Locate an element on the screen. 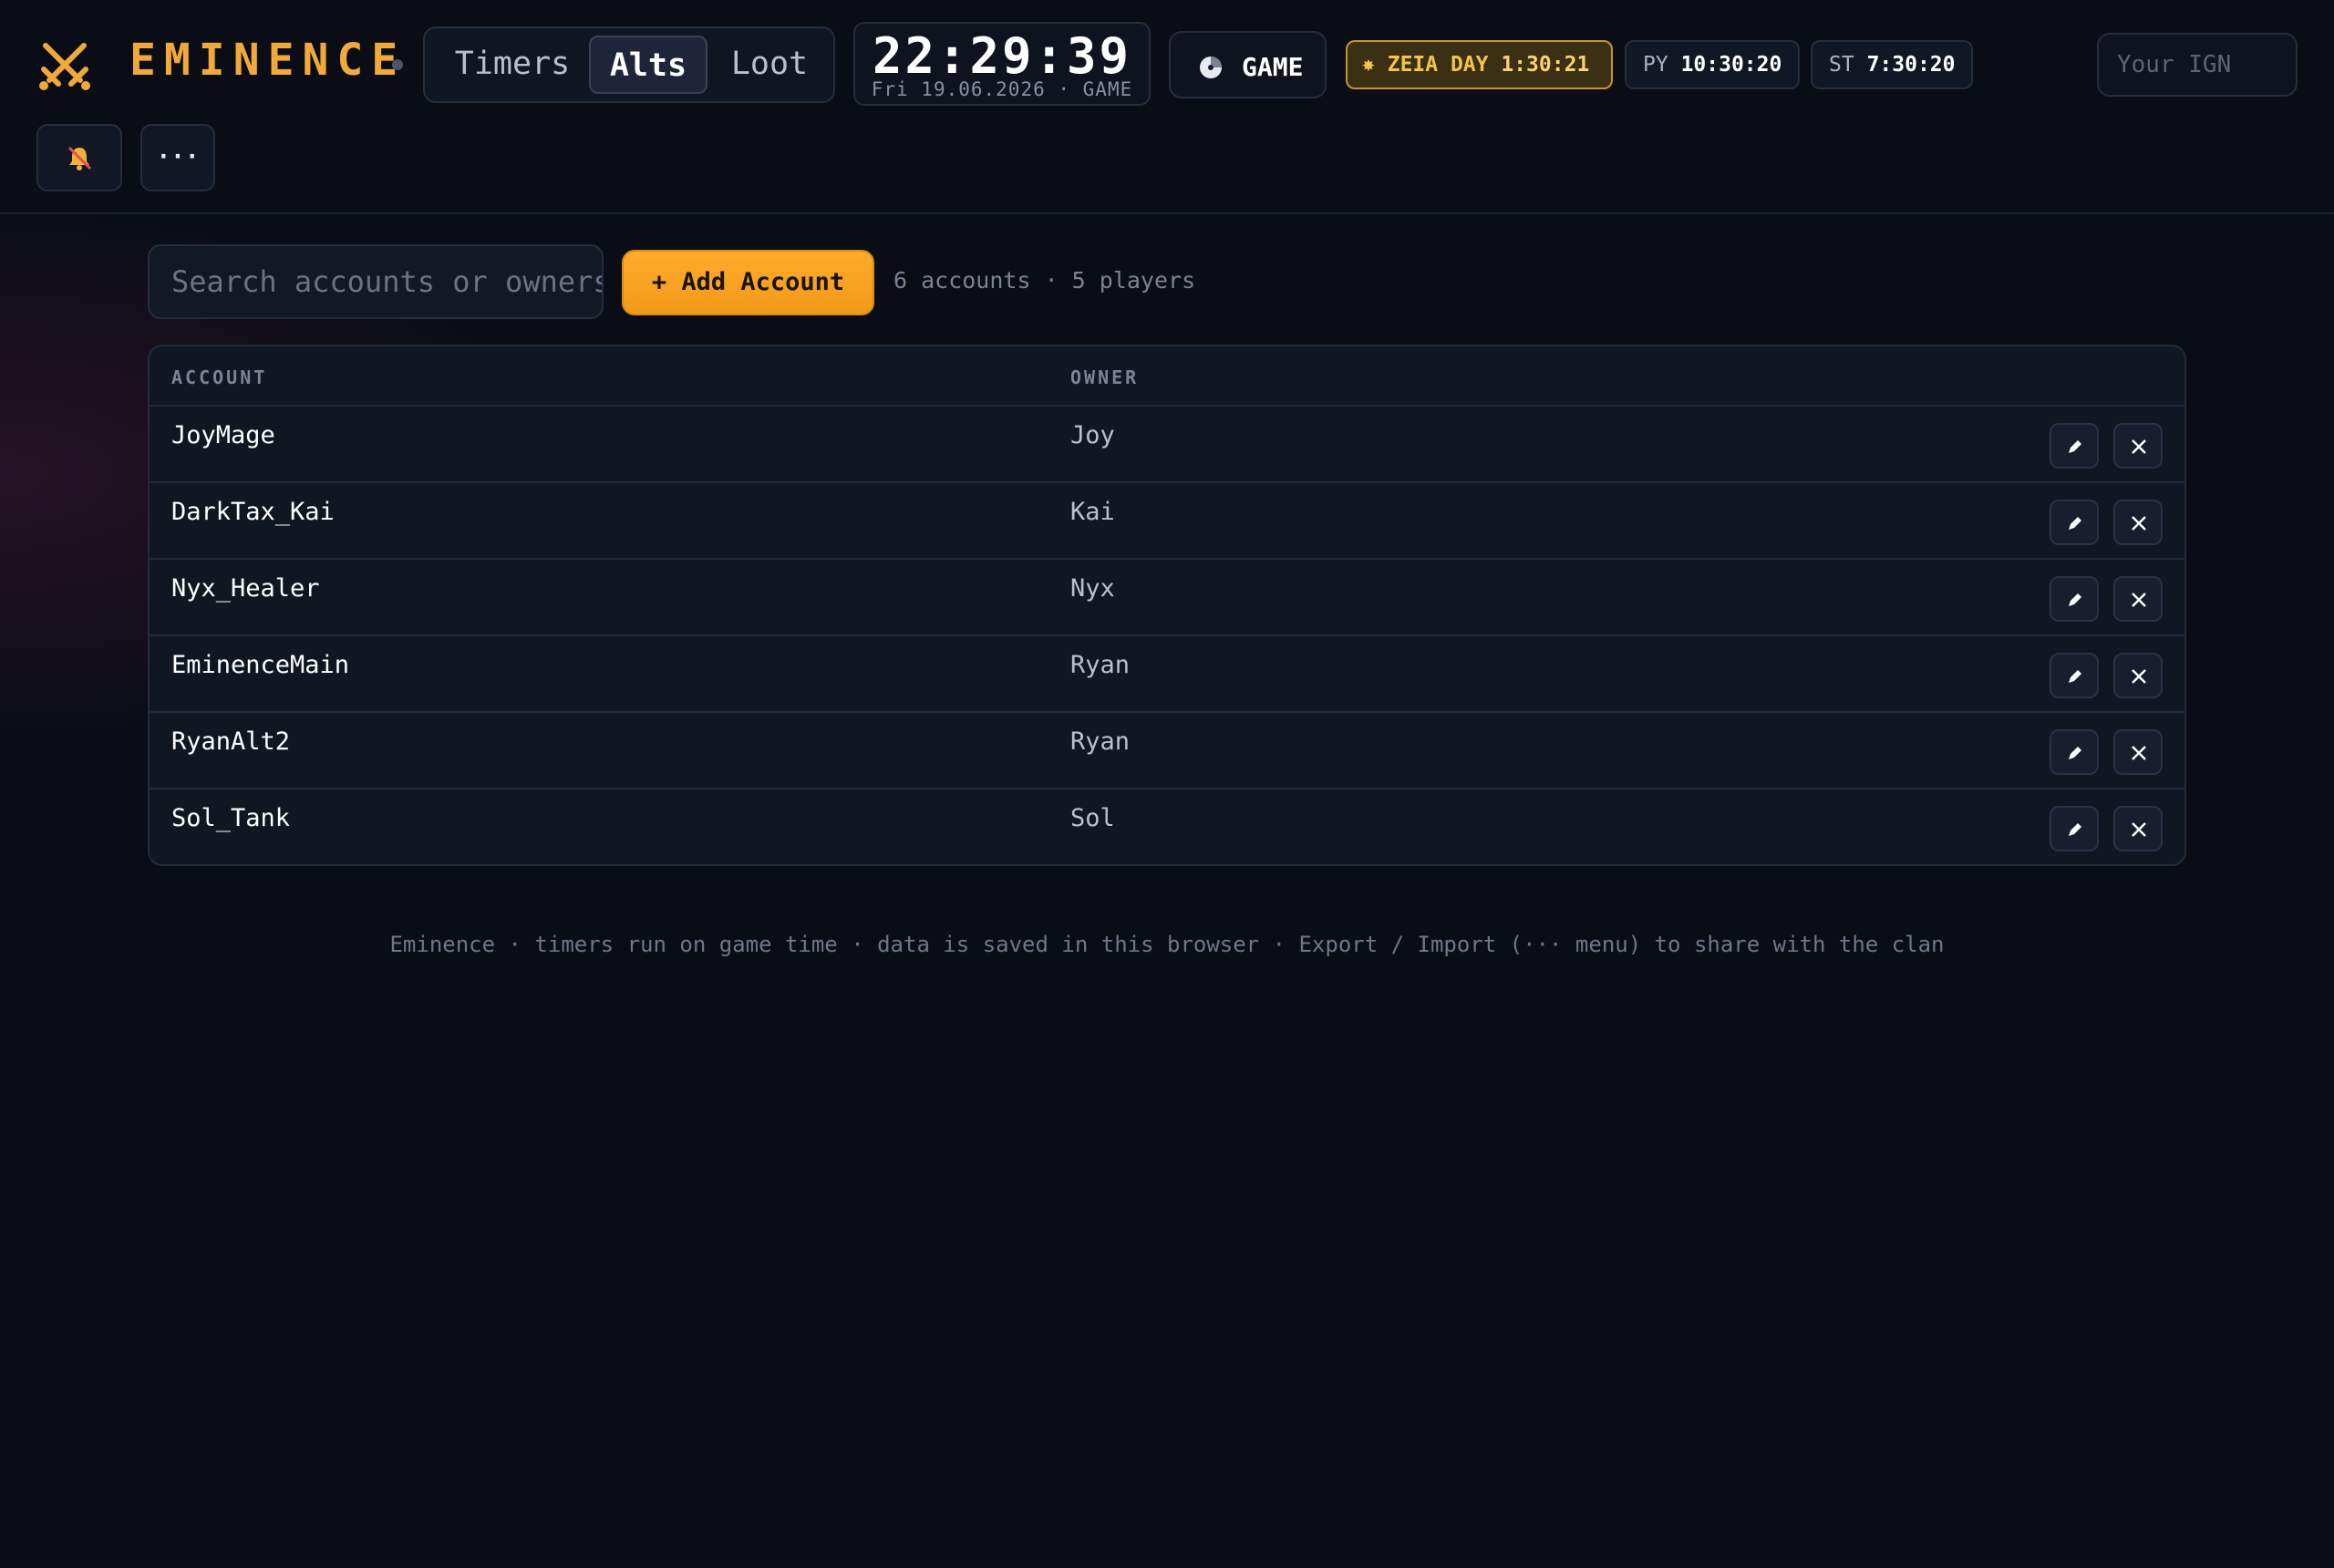  time-mode-button: GAME is located at coordinates (1248, 64).